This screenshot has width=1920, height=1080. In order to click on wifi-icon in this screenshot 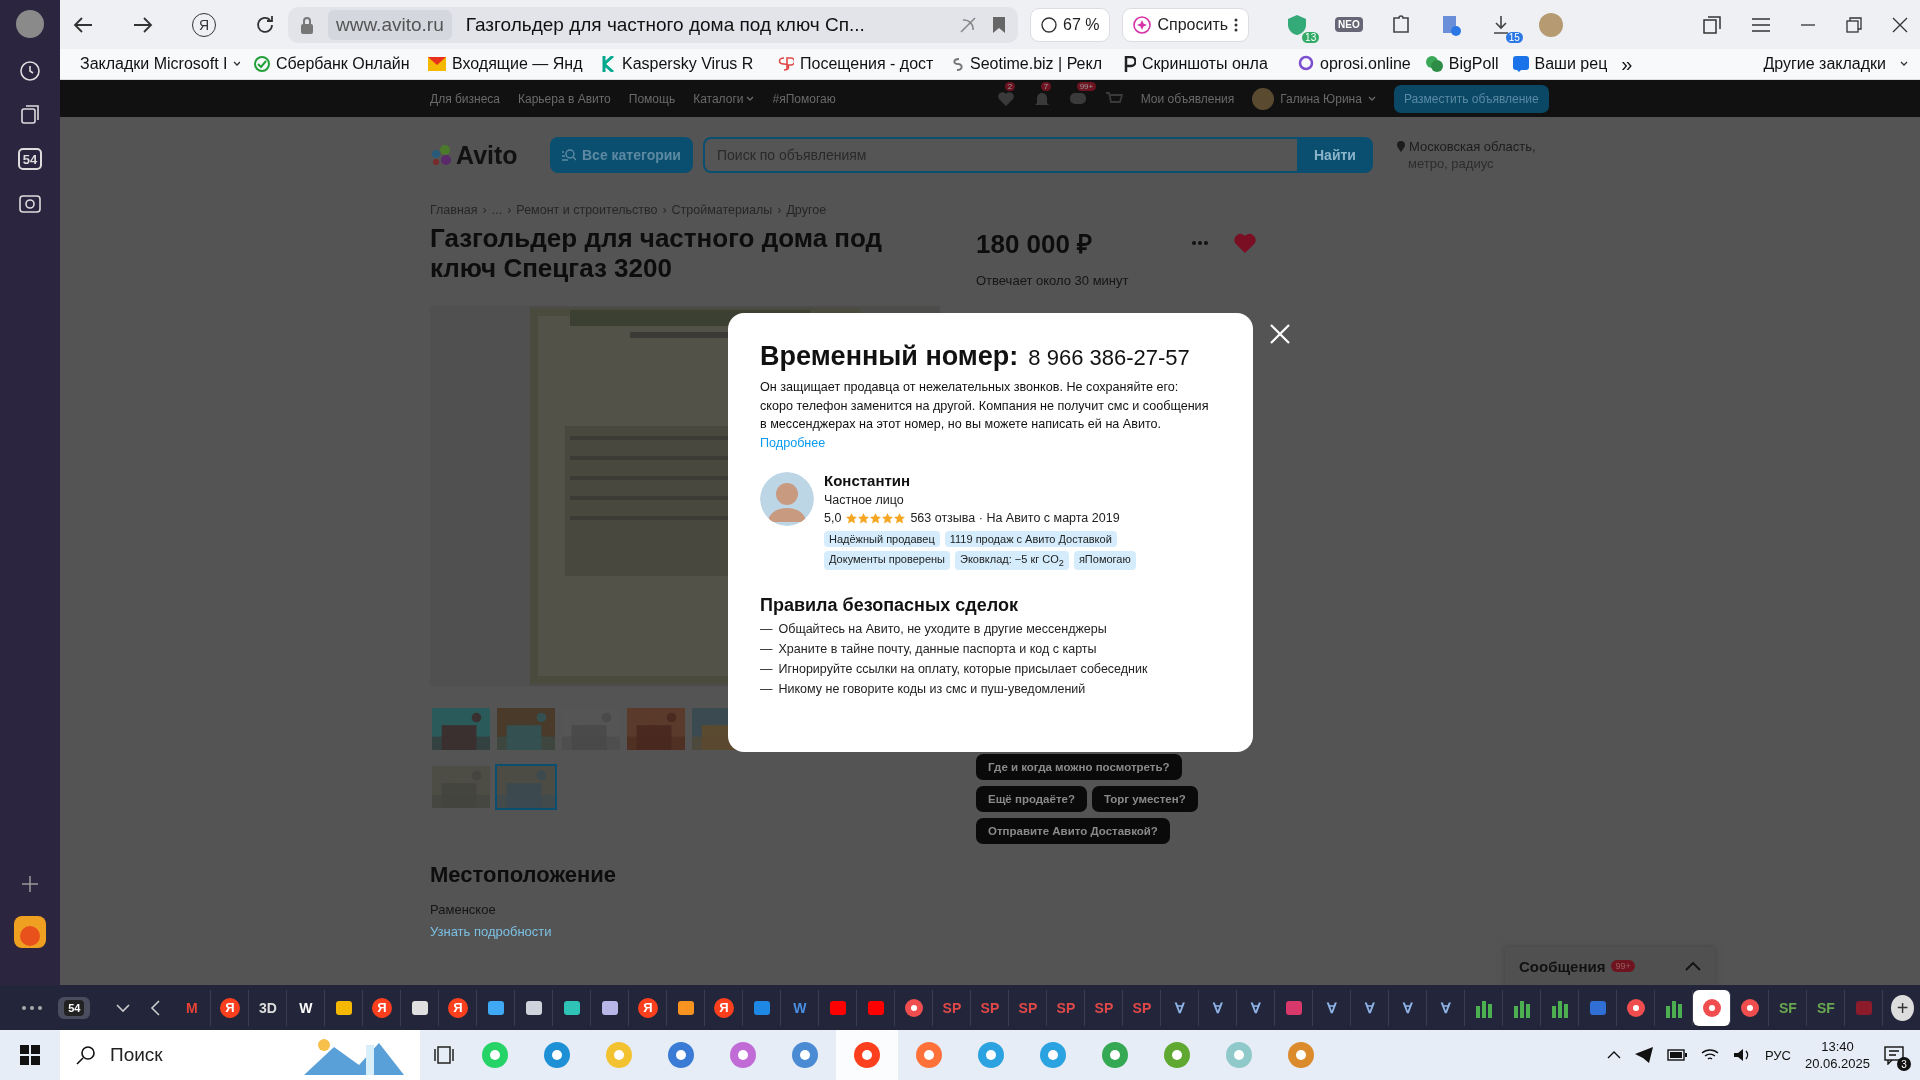, I will do `click(1709, 1055)`.